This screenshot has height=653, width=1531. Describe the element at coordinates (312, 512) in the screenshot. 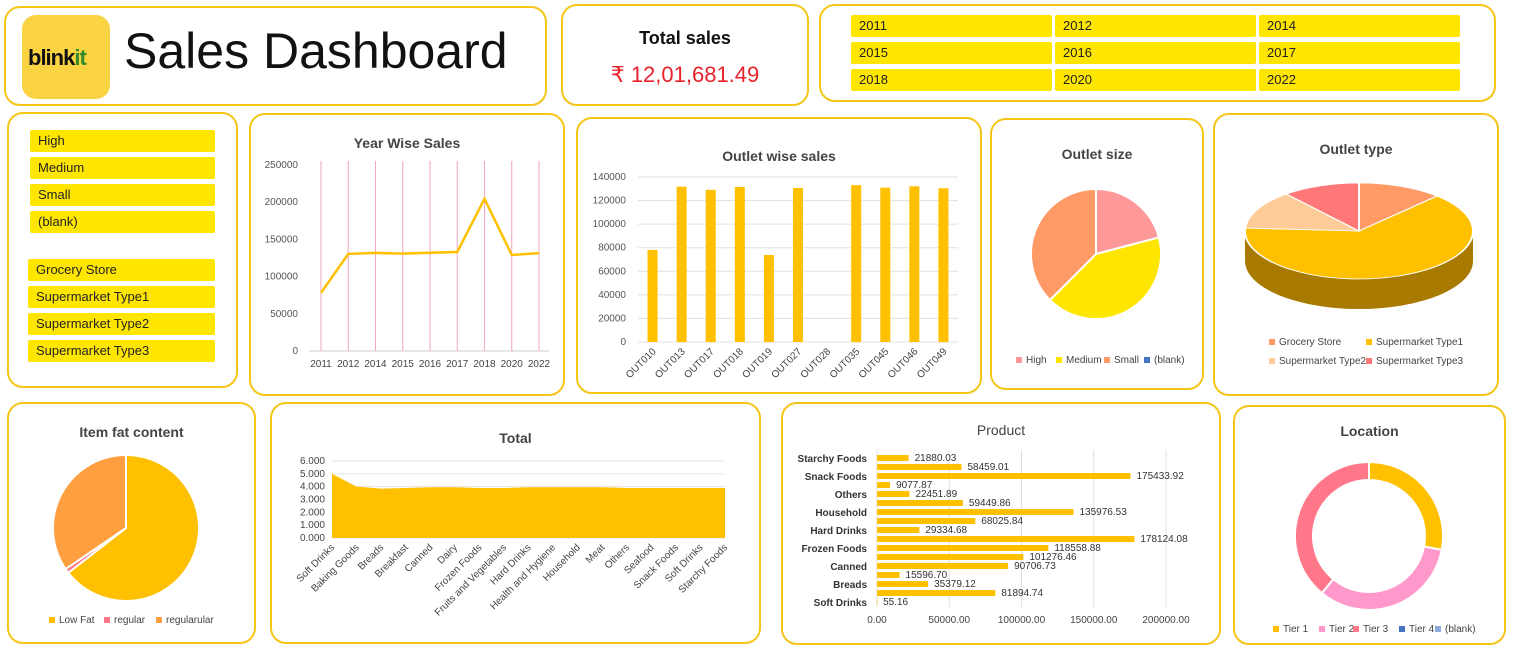

I see `total-y-tick: 2.000` at that location.